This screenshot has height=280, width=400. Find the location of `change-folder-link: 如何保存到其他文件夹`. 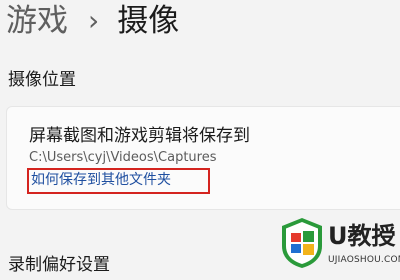

change-folder-link: 如何保存到其他文件夹 is located at coordinates (101, 180).